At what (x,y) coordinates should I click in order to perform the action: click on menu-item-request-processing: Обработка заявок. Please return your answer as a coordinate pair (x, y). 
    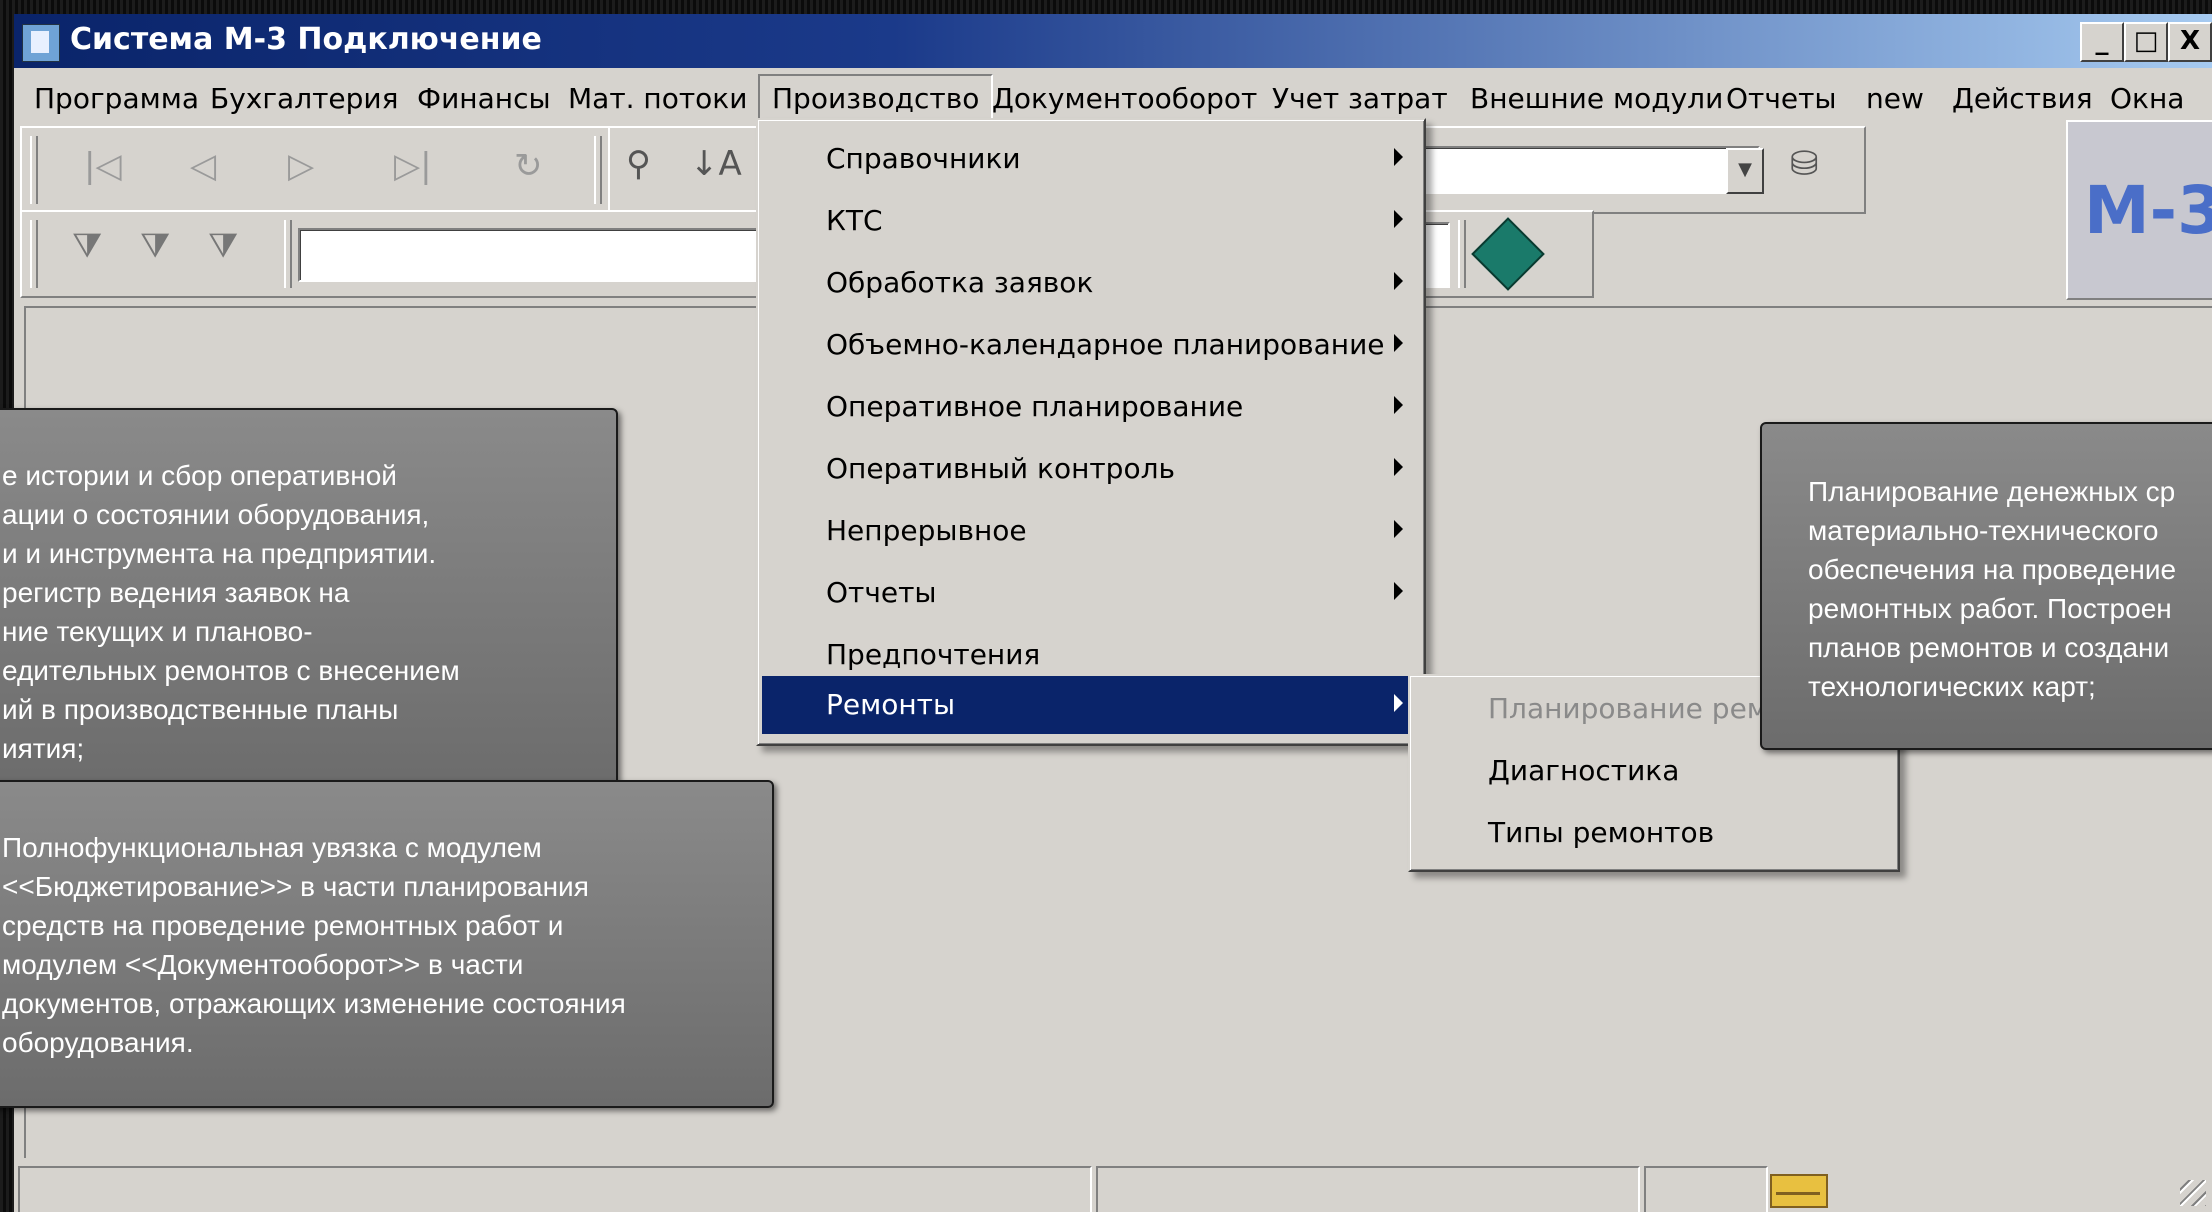
    Looking at the image, I should click on (1091, 283).